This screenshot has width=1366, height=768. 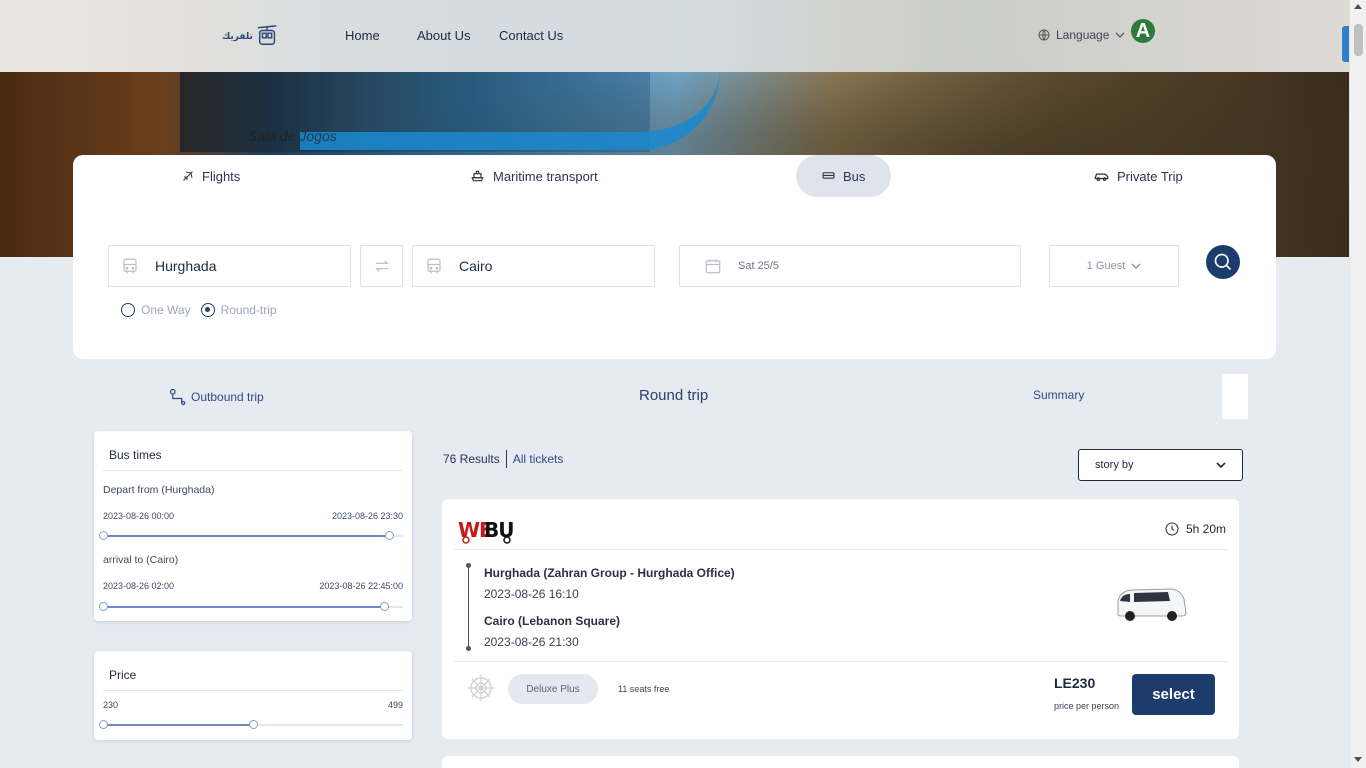 I want to click on tab-label: Bus, so click(x=854, y=176).